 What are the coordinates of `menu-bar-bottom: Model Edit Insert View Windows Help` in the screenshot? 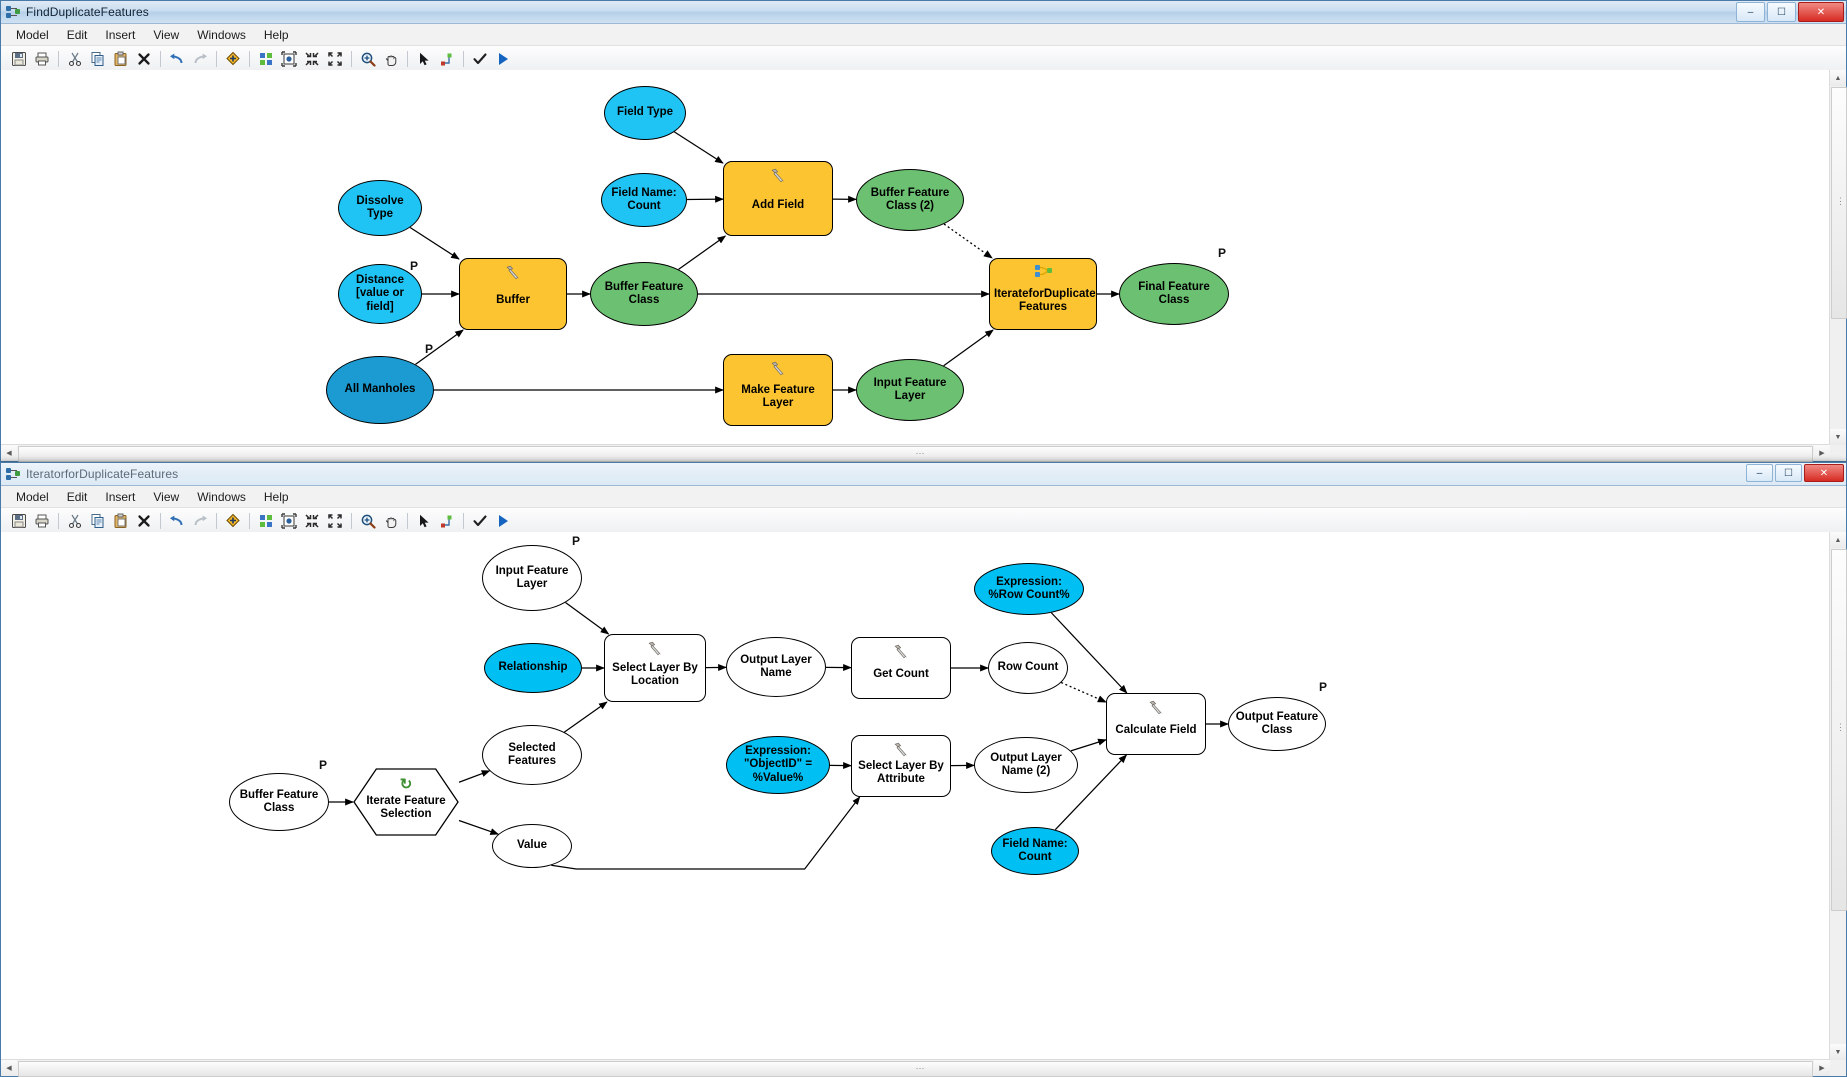 It's located at (923, 497).